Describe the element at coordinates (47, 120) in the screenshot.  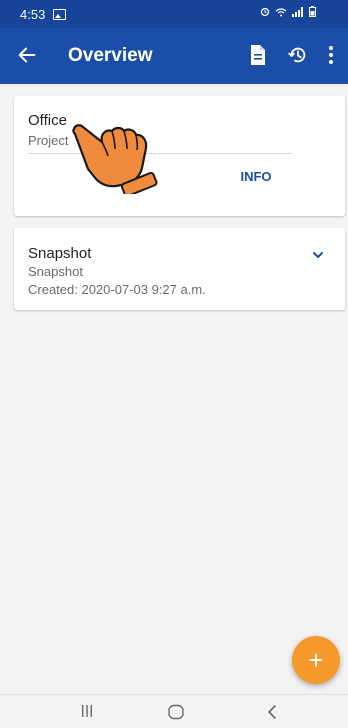
I see `project-title: Office` at that location.